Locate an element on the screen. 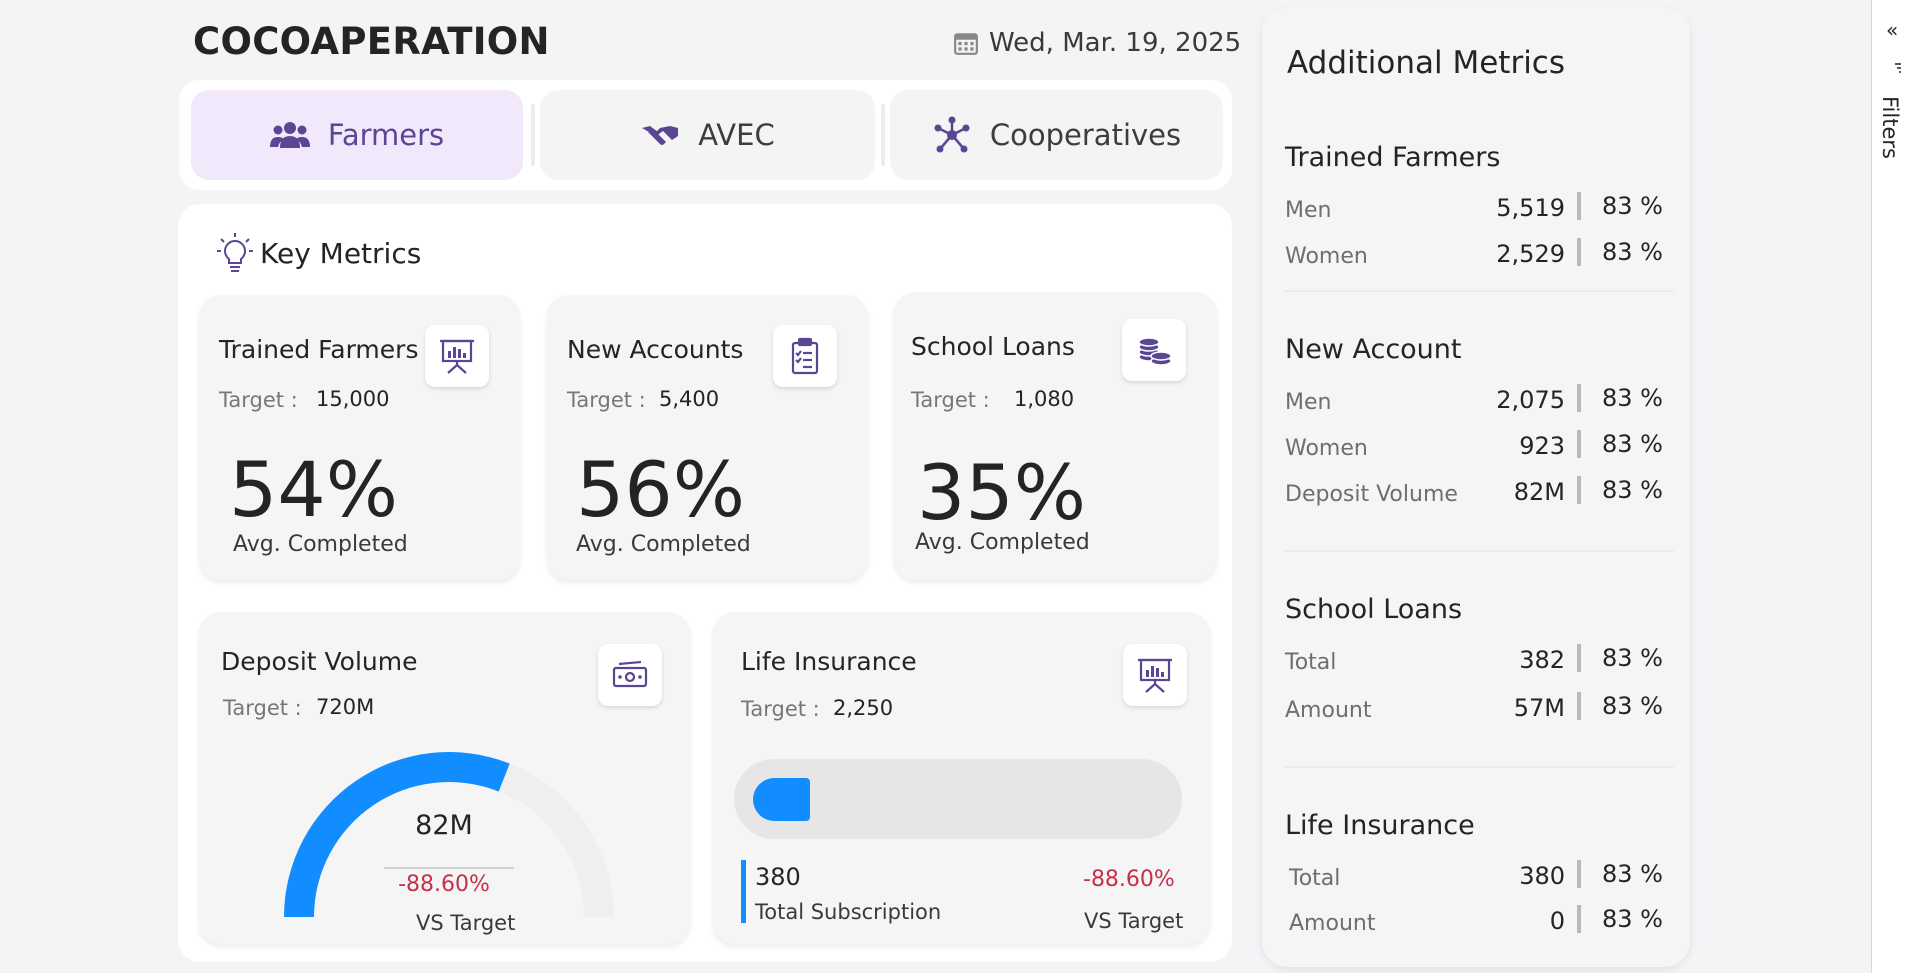 The height and width of the screenshot is (973, 1916). kpi-value: 54% is located at coordinates (313, 489).